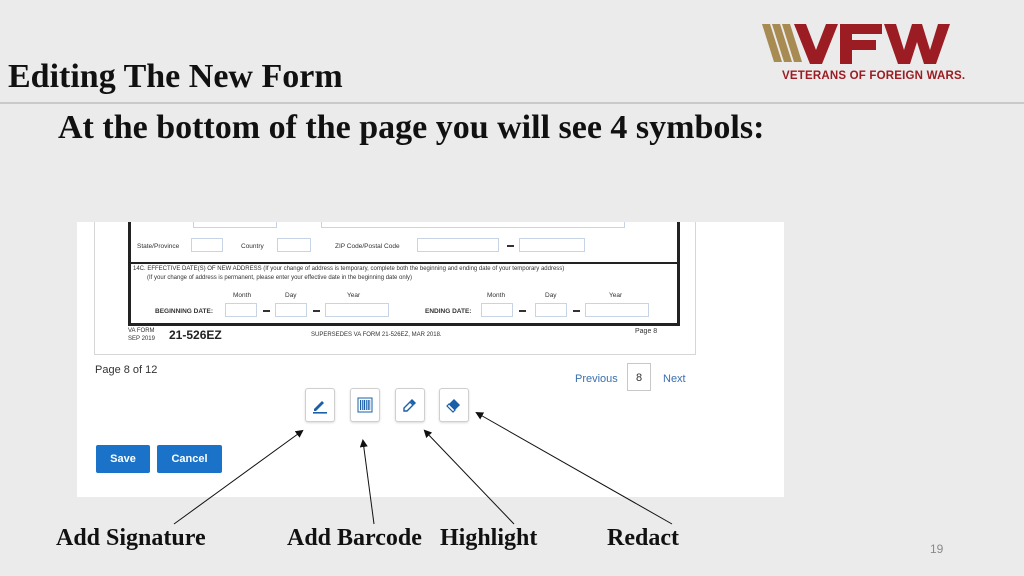 The image size is (1024, 576). I want to click on slide-page-number: 19, so click(937, 549).